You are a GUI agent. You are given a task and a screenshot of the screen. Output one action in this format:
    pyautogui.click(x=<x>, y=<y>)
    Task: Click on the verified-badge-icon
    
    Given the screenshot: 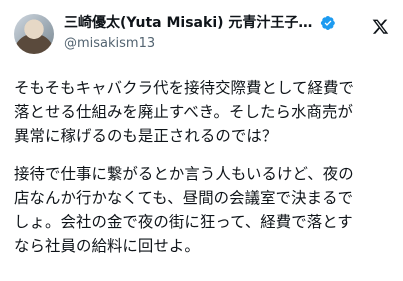 What is the action you would take?
    pyautogui.click(x=327, y=23)
    